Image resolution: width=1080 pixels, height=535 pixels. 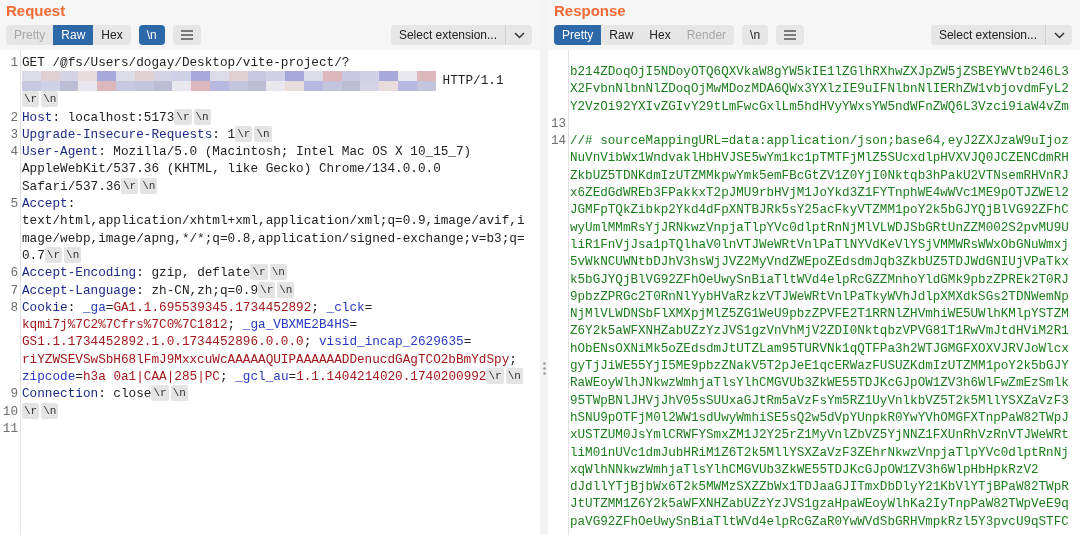 What do you see at coordinates (197, 290) in the screenshot?
I see `code-text: : zh-CN,zh;q=0.9` at bounding box center [197, 290].